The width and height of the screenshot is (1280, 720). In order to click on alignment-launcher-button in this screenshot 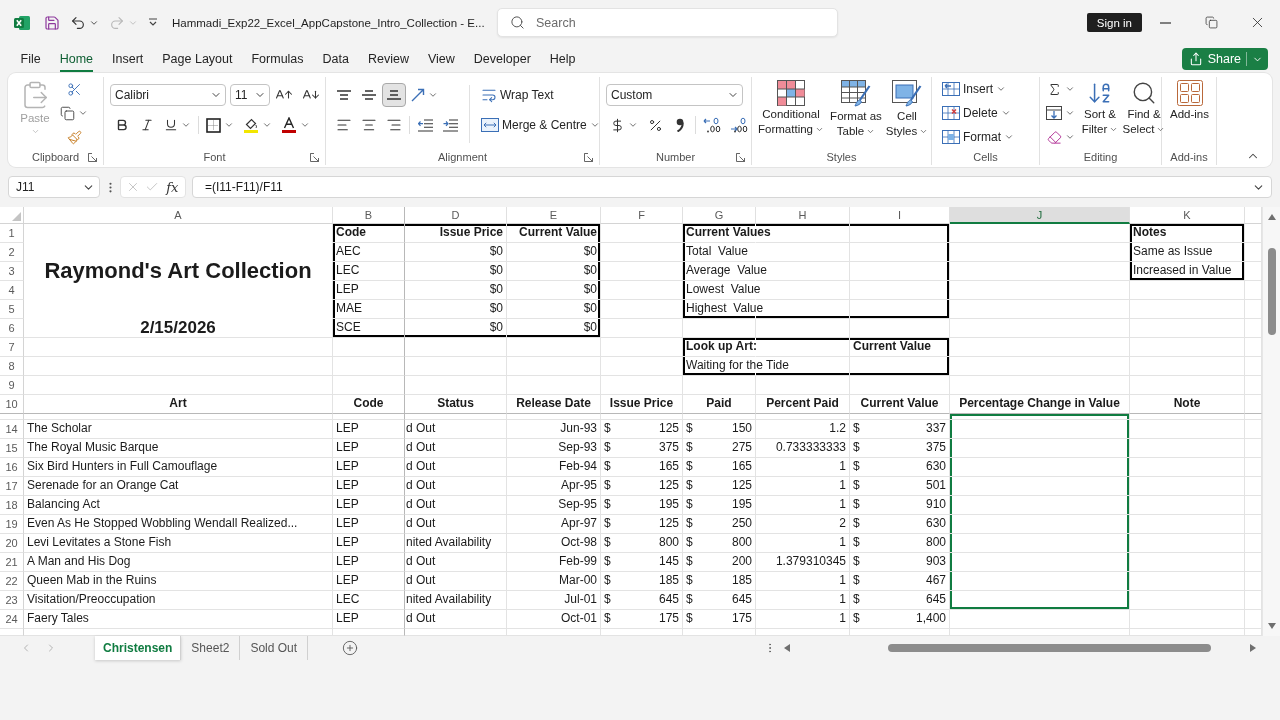, I will do `click(588, 157)`.